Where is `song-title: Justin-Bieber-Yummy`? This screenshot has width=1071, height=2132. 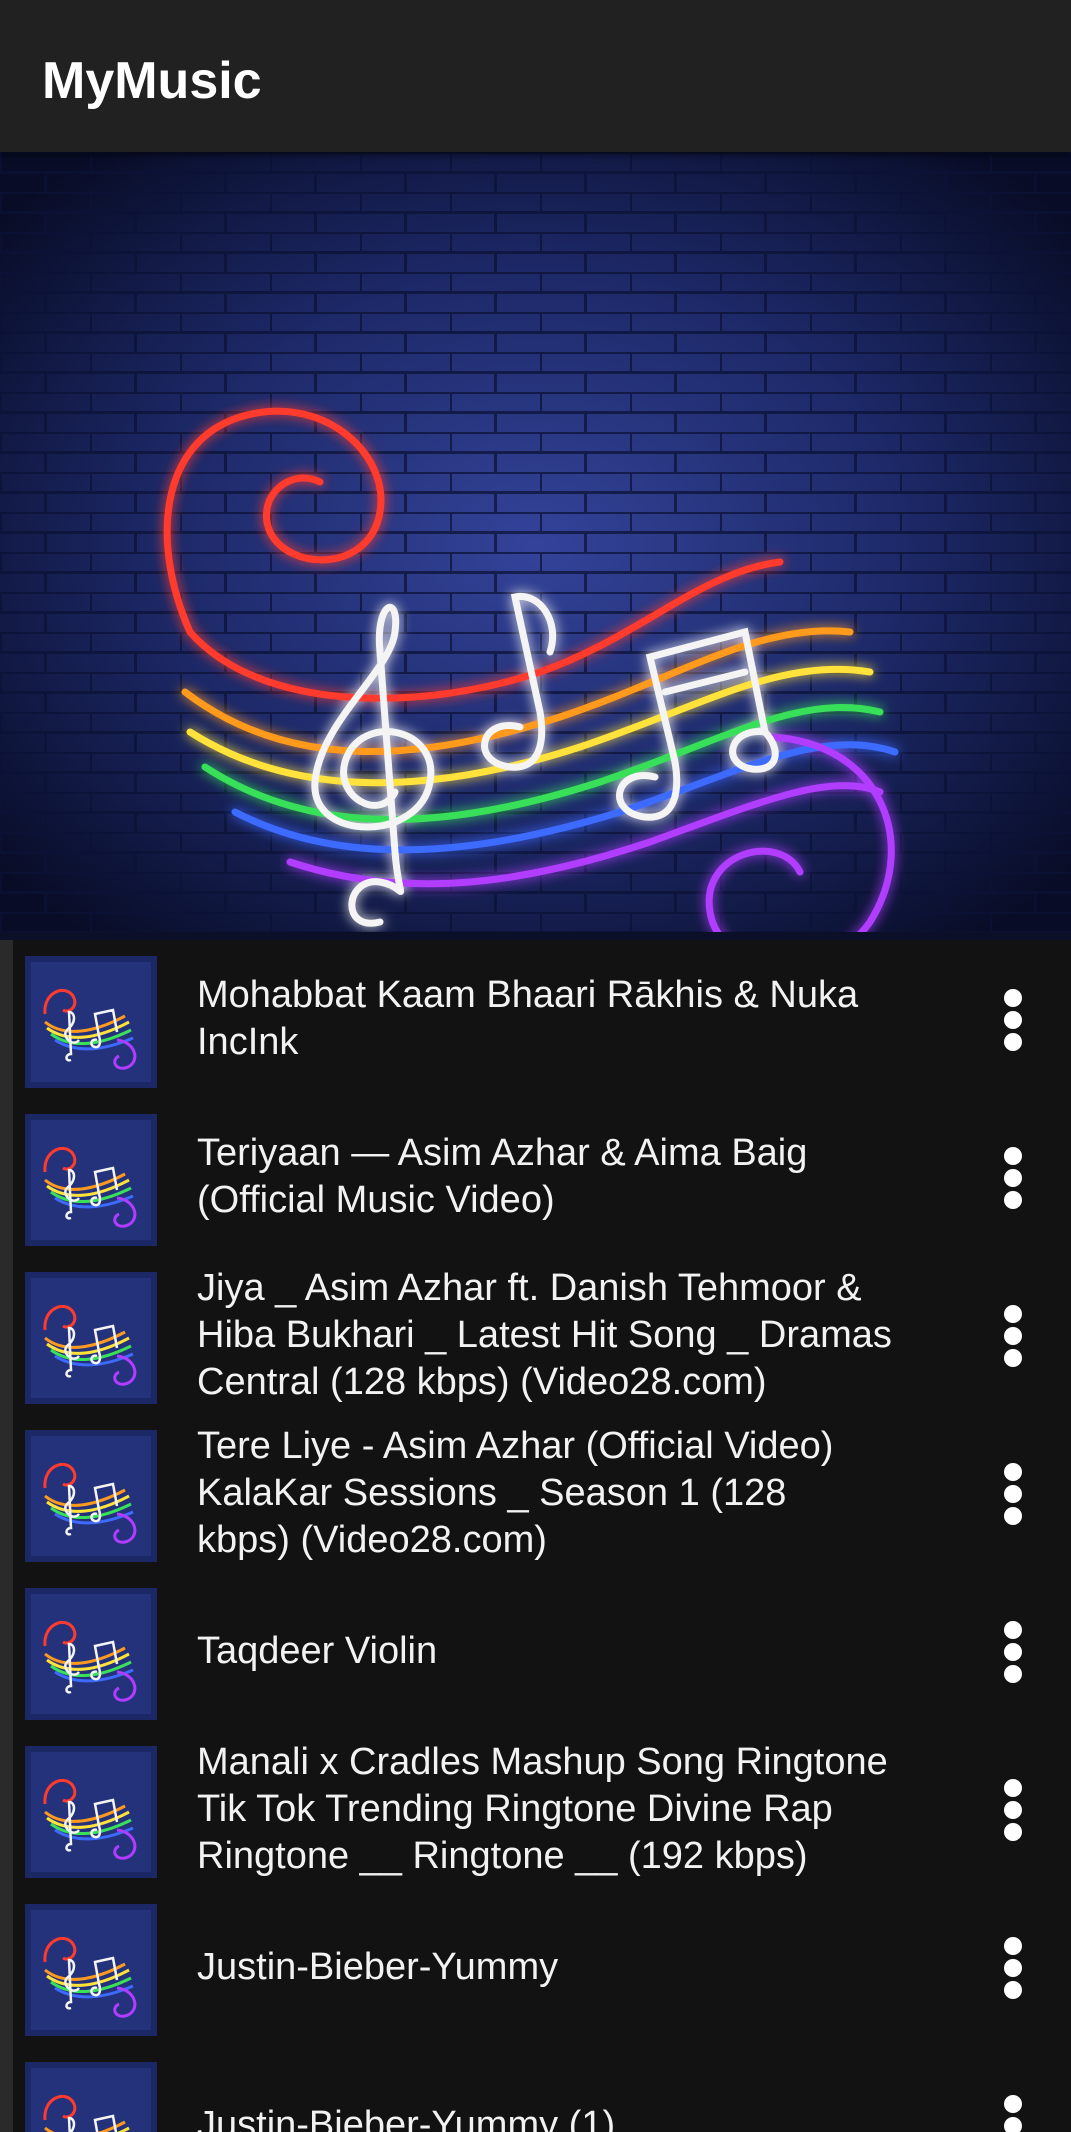
song-title: Justin-Bieber-Yummy is located at coordinates (378, 1966).